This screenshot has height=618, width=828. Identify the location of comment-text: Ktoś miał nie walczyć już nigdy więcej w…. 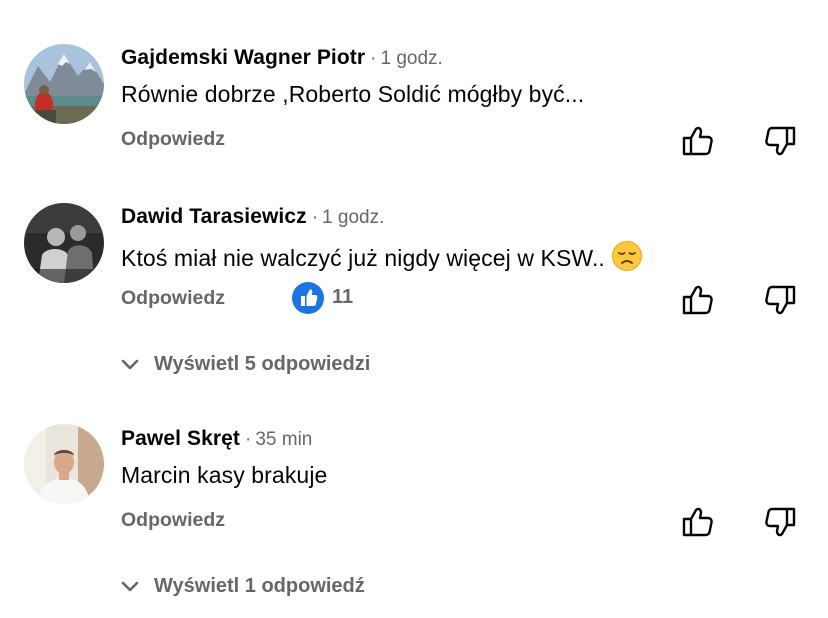
(363, 258).